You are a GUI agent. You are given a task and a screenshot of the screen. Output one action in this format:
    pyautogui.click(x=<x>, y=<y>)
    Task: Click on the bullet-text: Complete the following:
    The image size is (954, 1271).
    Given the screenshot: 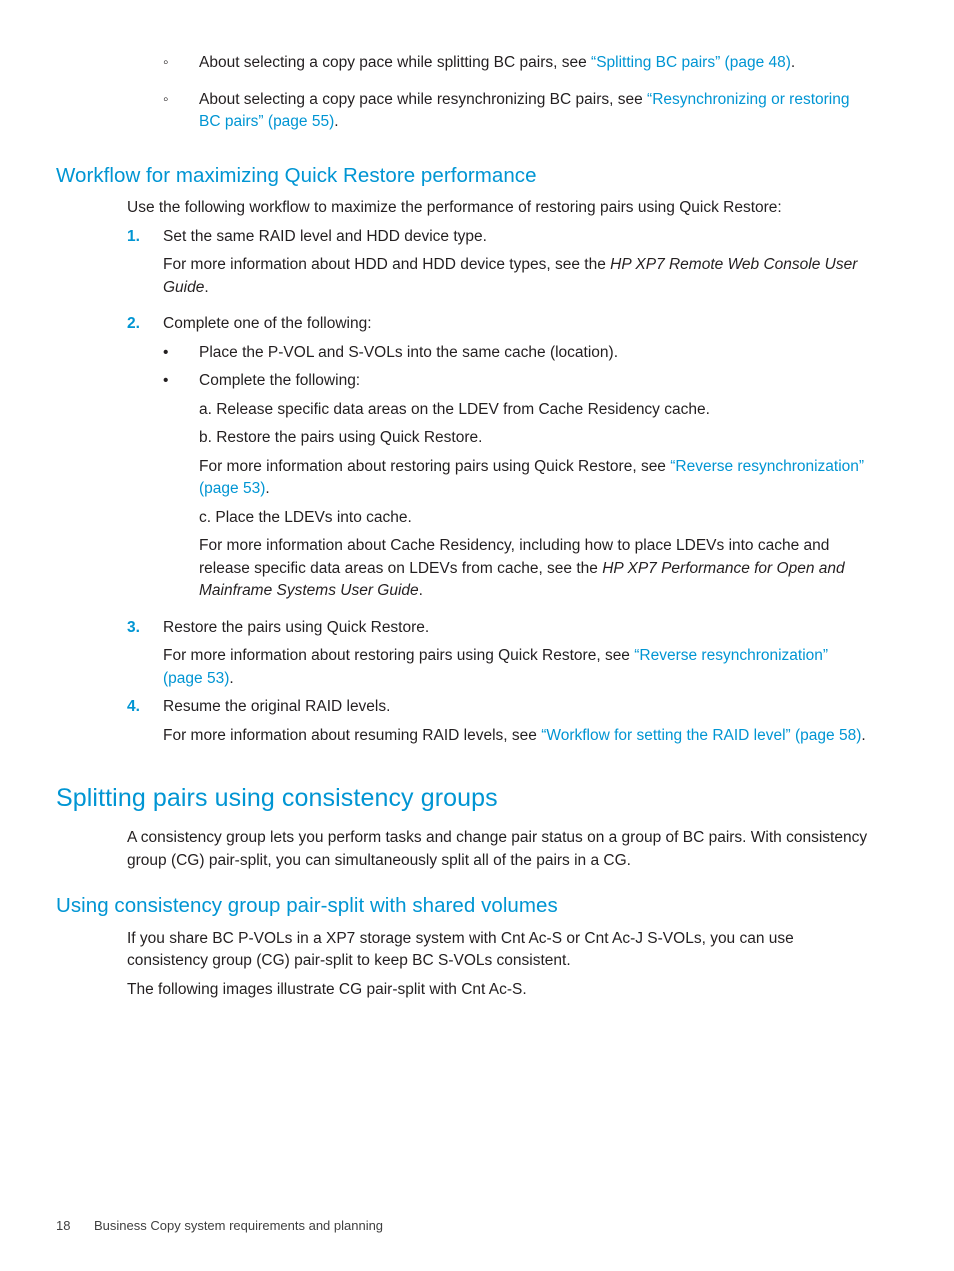 What is the action you would take?
    pyautogui.click(x=280, y=381)
    